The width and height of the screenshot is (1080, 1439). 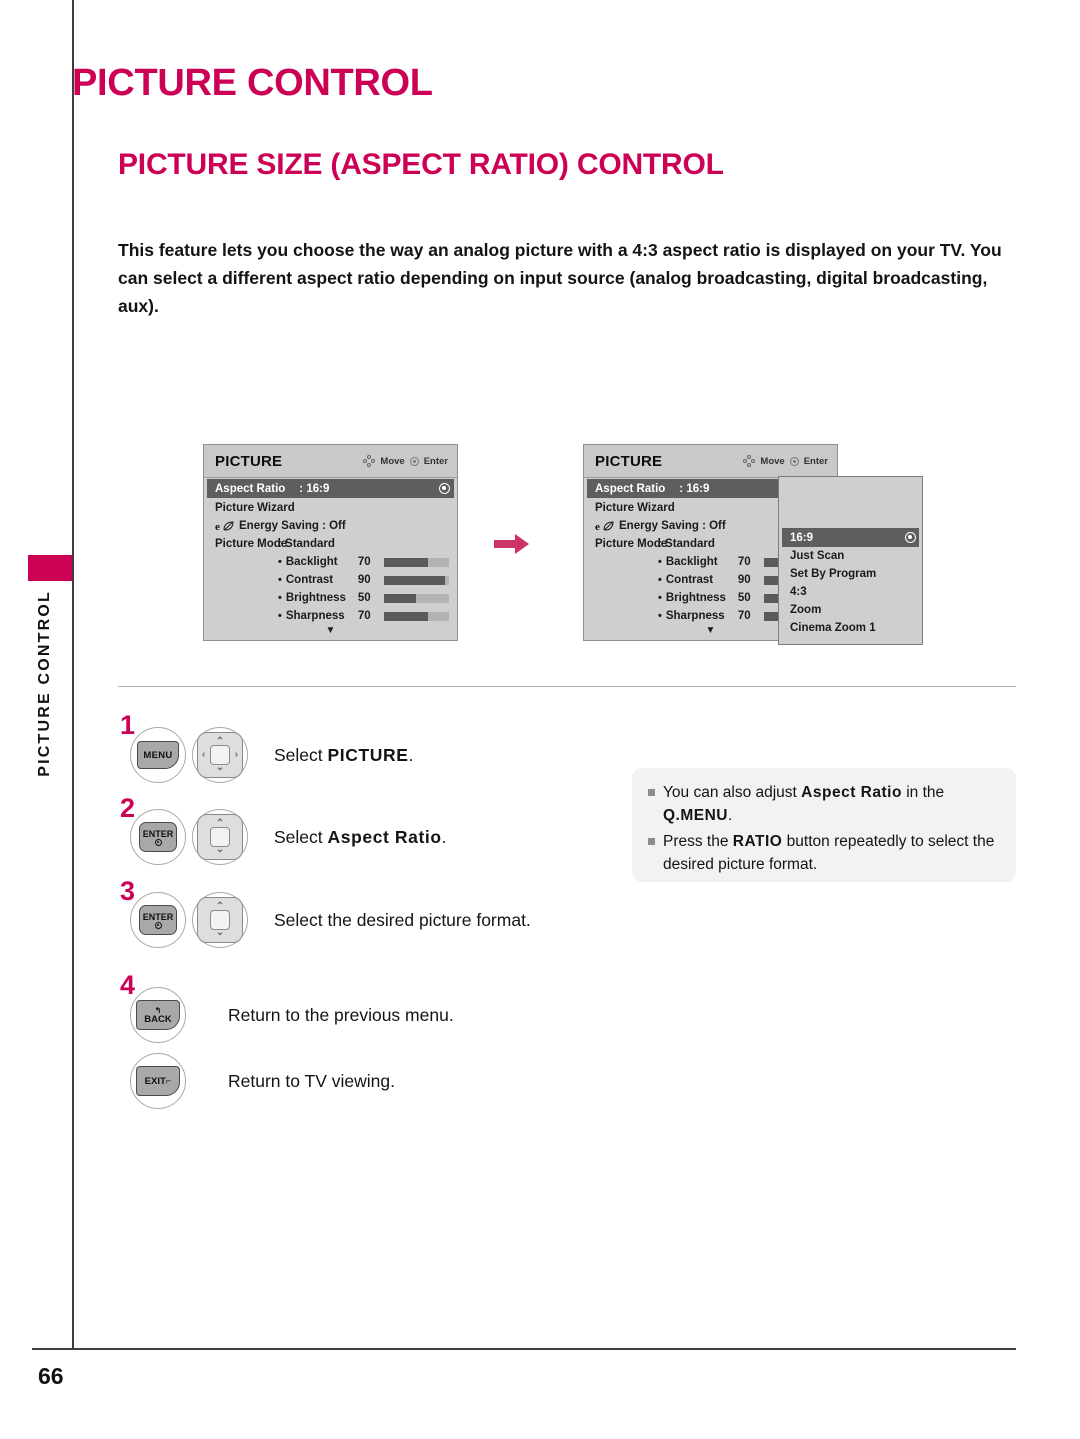 I want to click on dpad-left-icon: ‹, so click(x=203, y=755).